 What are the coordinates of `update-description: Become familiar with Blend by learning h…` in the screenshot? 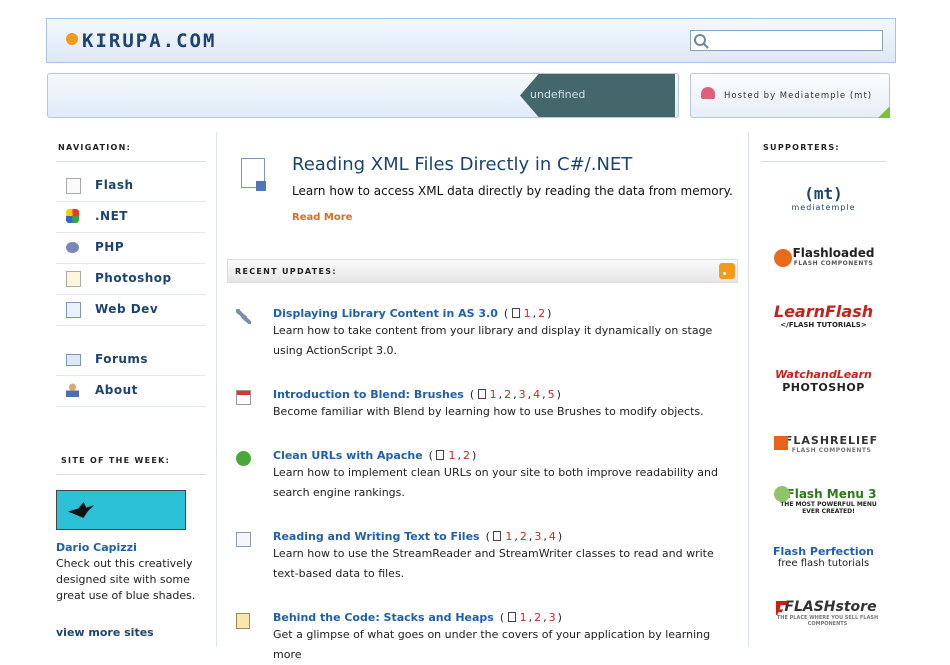 It's located at (488, 411).